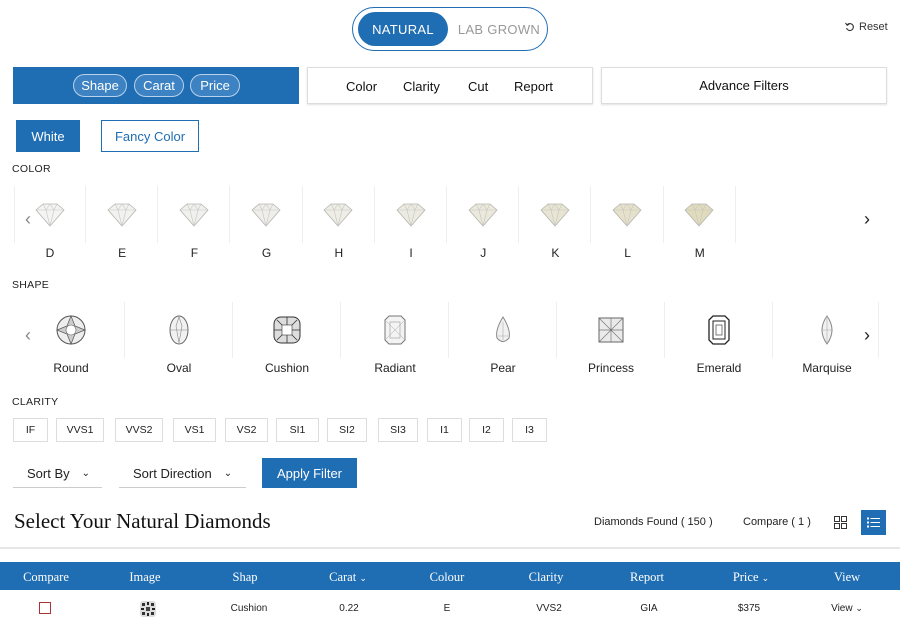  Describe the element at coordinates (867, 335) in the screenshot. I see `shape-next-arrow: ›` at that location.